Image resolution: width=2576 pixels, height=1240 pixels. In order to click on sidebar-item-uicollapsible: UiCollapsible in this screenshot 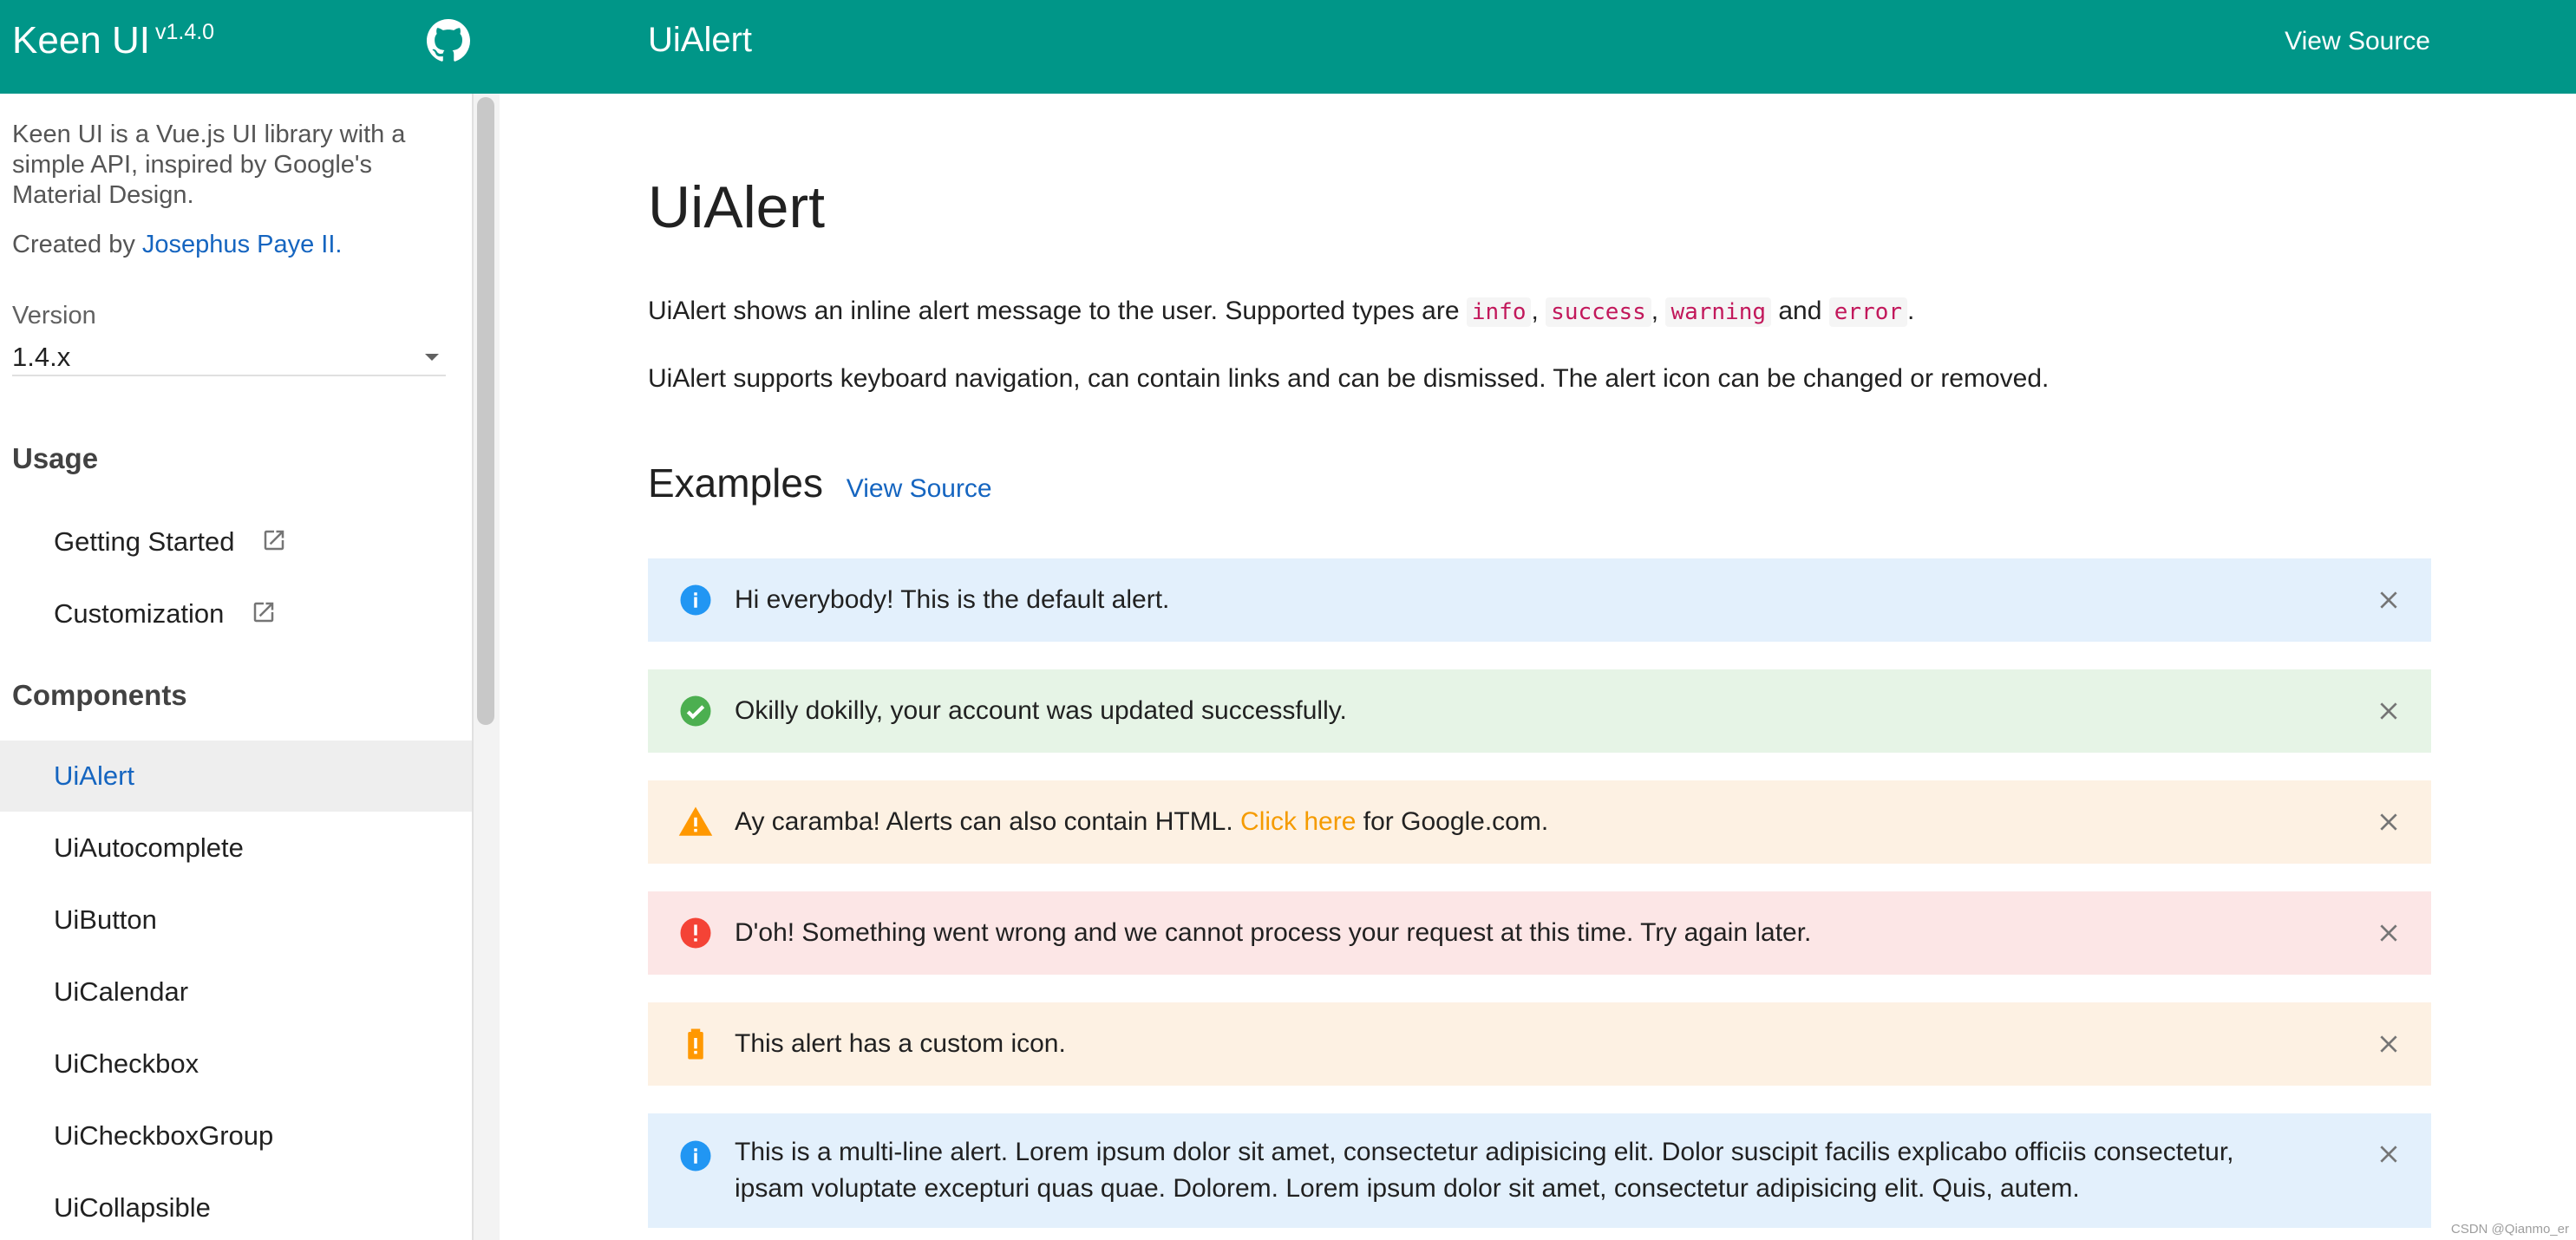, I will do `click(236, 1206)`.